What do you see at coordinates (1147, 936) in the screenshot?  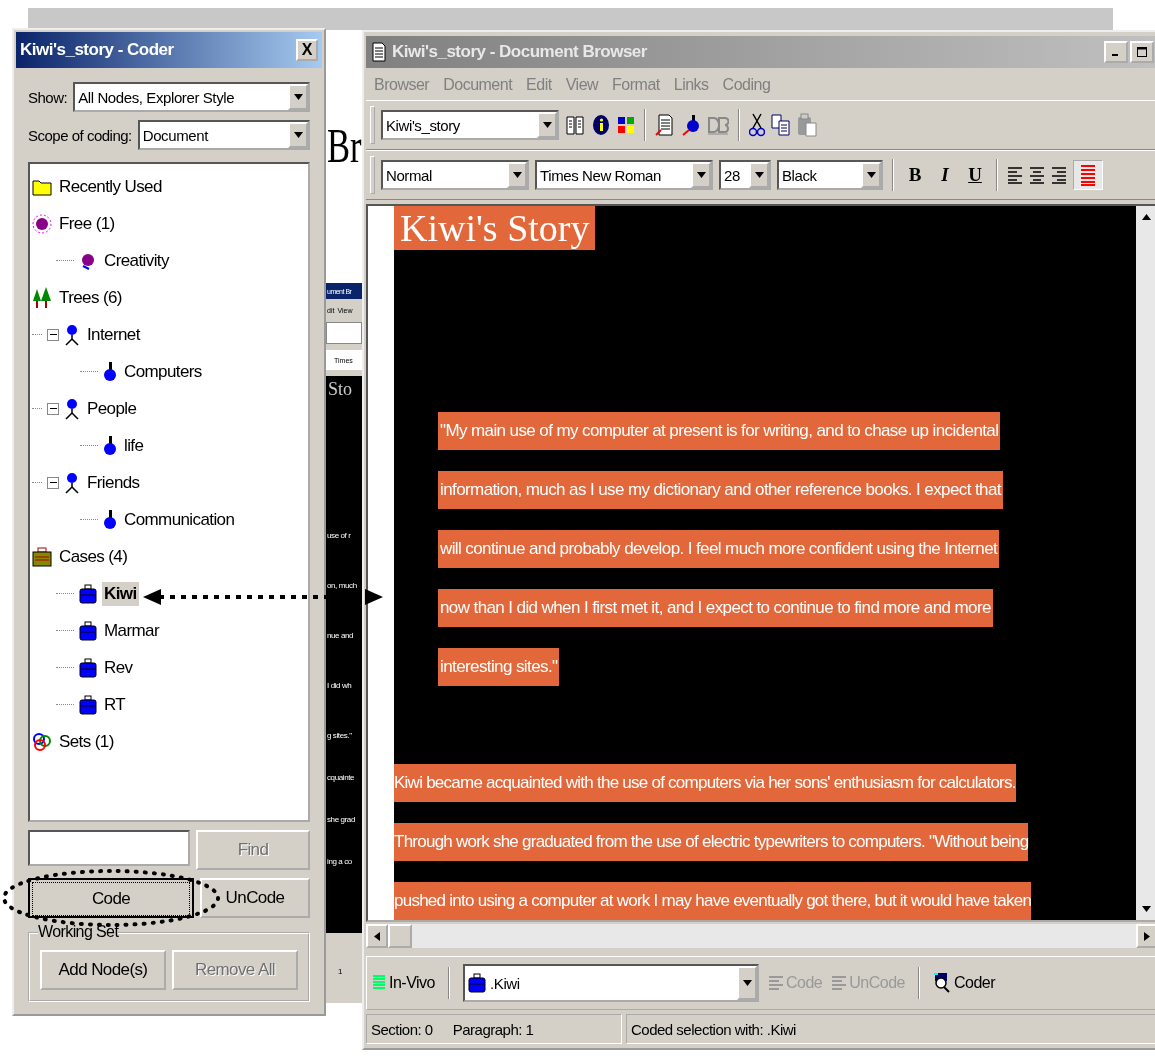 I see `scroll-right-icon` at bounding box center [1147, 936].